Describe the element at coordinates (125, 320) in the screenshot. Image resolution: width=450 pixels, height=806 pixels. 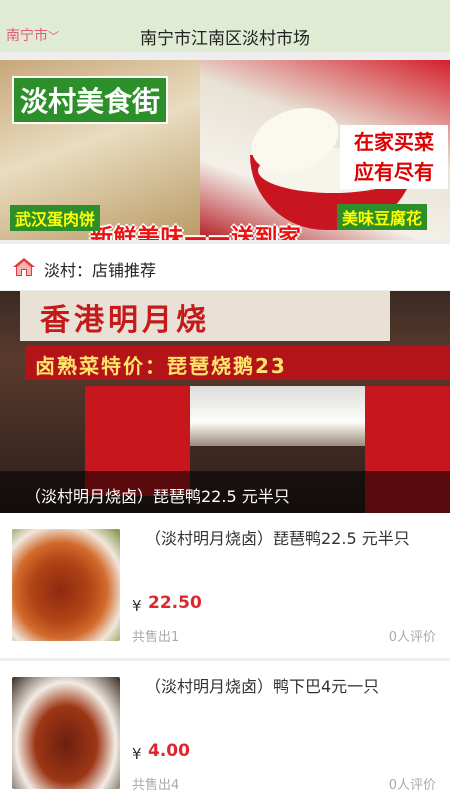
I see `shop-sign-text: 香港明月烧` at that location.